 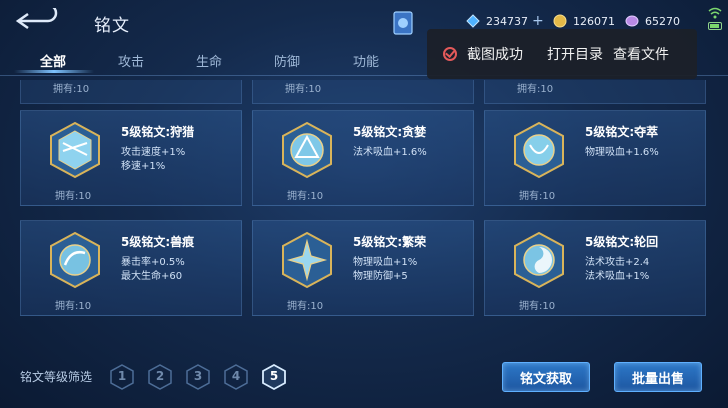 I want to click on bottom-bar: 铭文等级筛选 1 2 3 4 5 铭文获取 批量出售, so click(x=364, y=380).